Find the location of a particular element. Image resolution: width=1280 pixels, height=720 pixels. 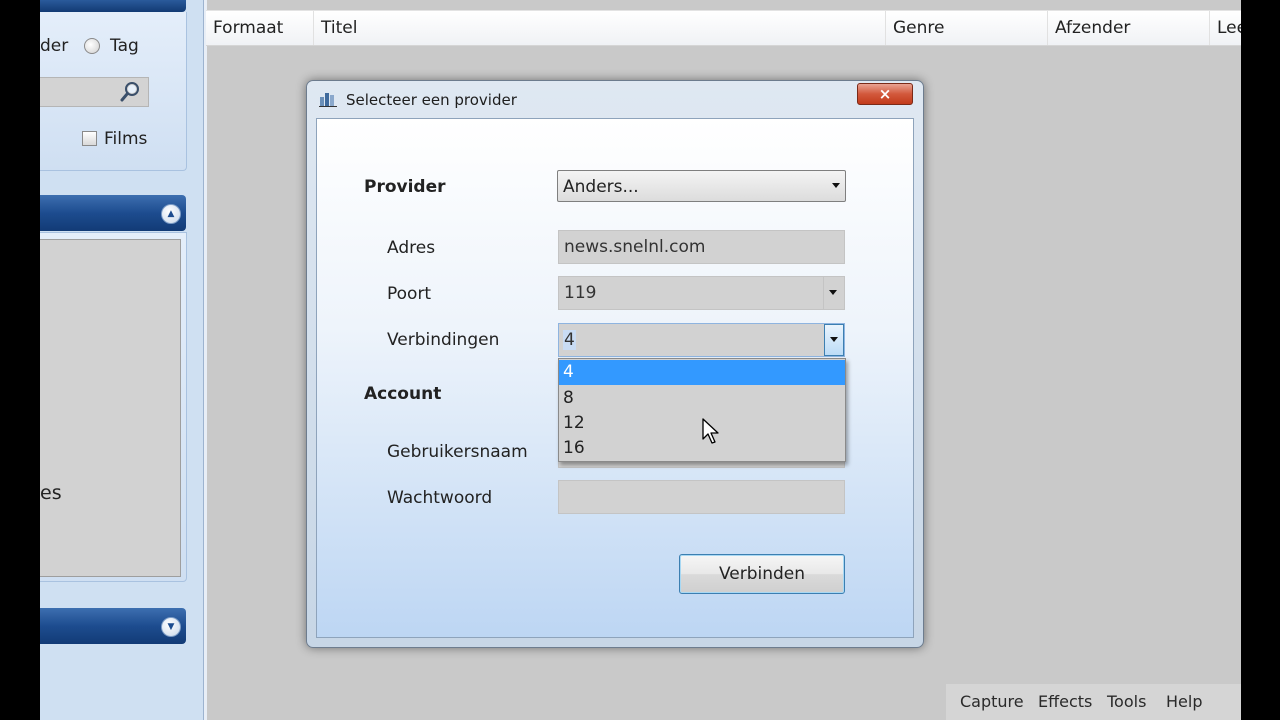

column-header-formaat: Formaat is located at coordinates (260, 28).